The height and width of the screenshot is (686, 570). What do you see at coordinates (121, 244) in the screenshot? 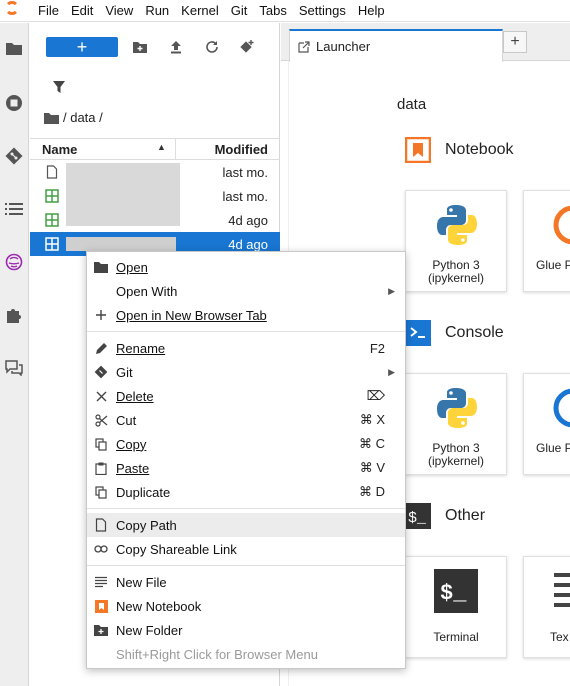
I see `redacted-filename` at bounding box center [121, 244].